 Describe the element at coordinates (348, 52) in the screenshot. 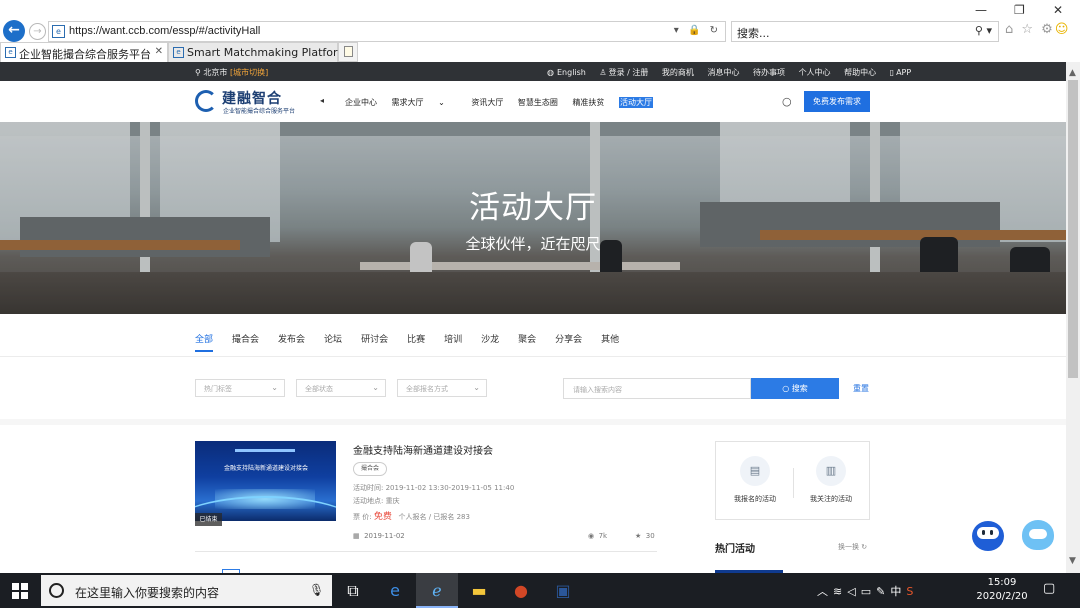

I see `new-tab-button` at that location.